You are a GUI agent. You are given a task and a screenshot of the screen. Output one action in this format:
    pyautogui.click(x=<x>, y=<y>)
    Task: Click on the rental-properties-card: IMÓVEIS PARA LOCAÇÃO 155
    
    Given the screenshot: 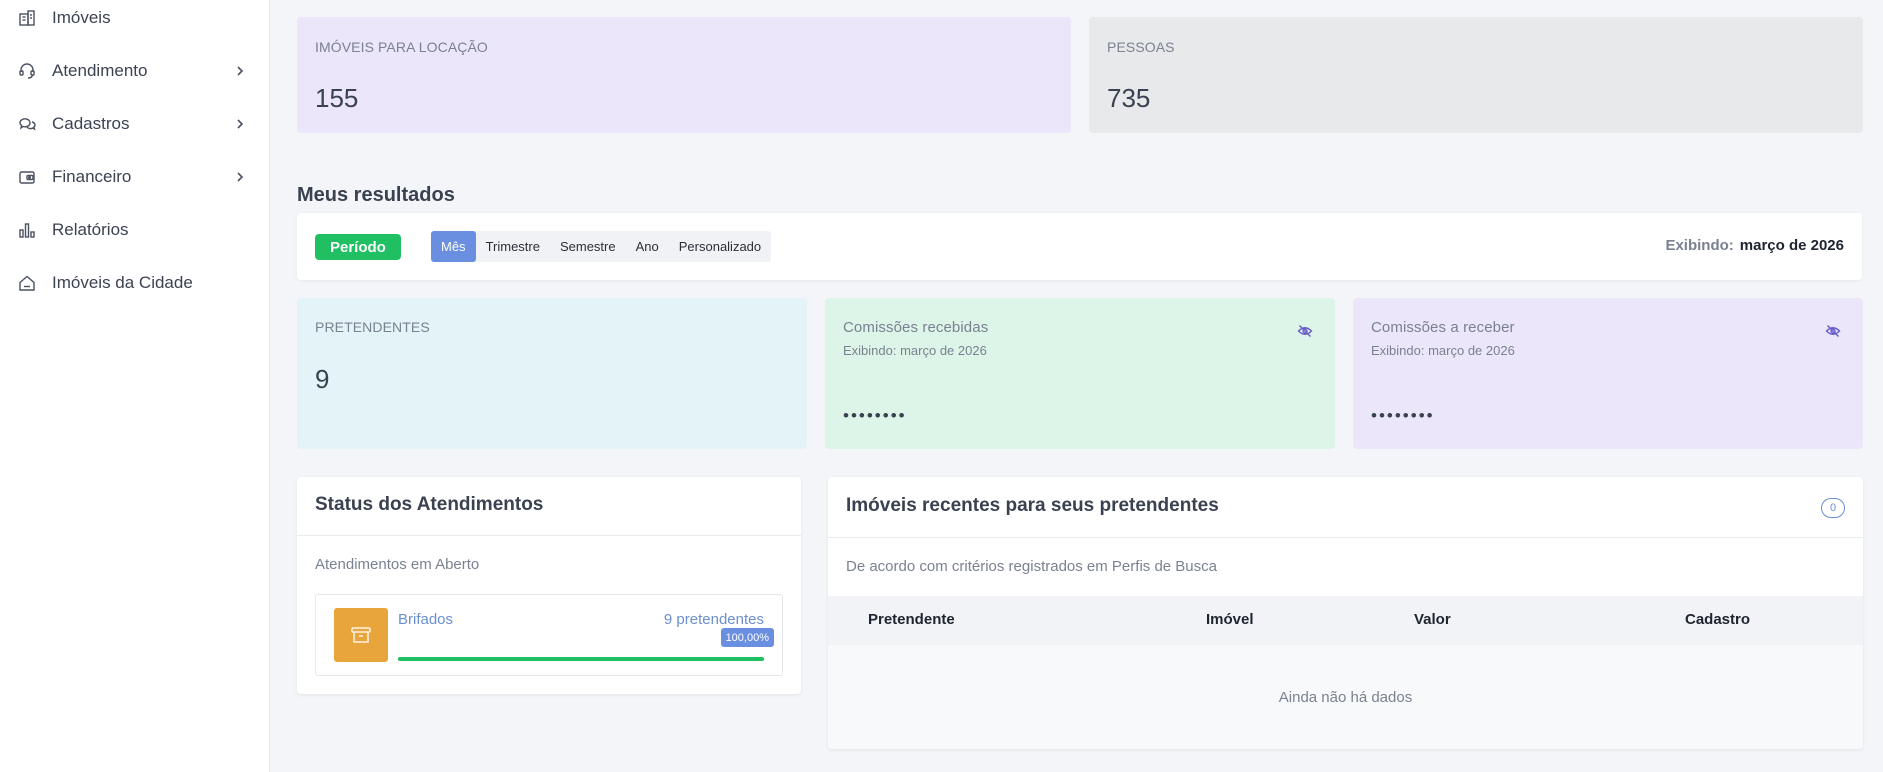 What is the action you would take?
    pyautogui.click(x=684, y=75)
    